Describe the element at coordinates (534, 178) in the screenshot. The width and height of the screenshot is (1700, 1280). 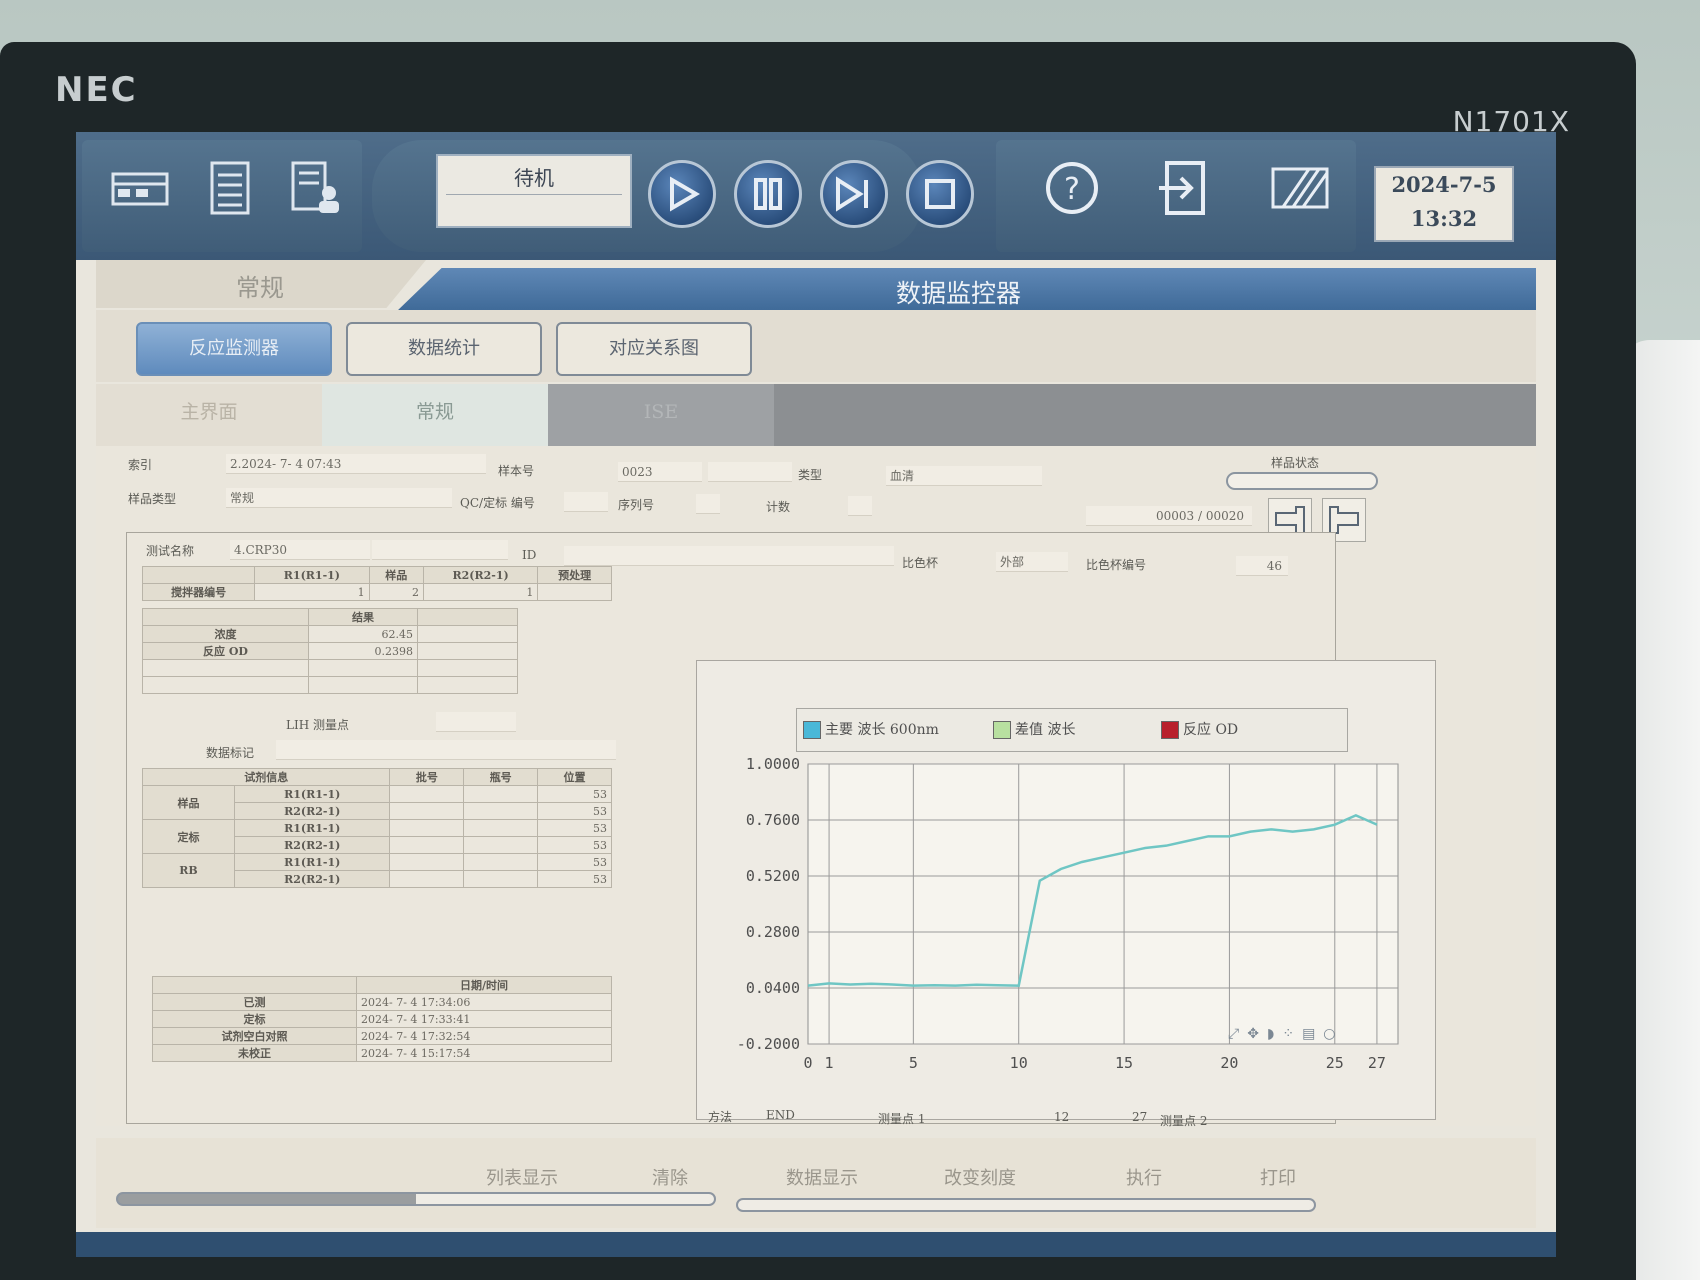
I see `system-status: 待机` at that location.